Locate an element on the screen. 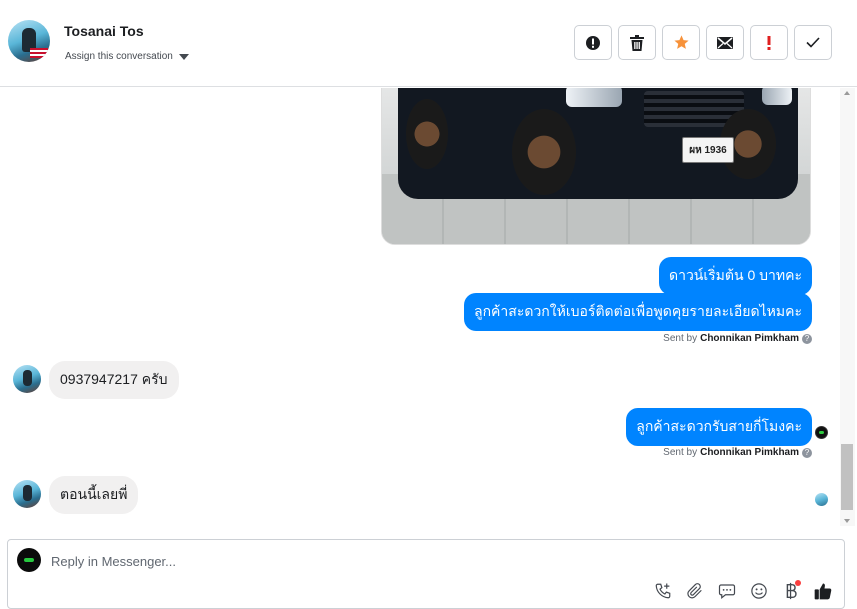 The image size is (857, 609). star-button is located at coordinates (681, 42).